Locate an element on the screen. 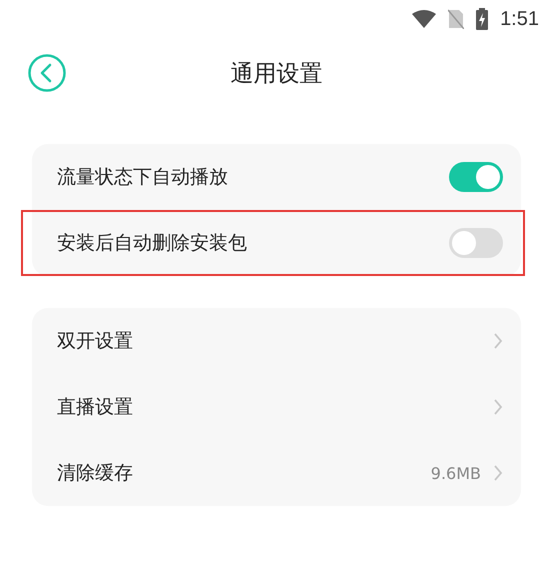  setting-label: 安装后自动删除安装包 is located at coordinates (152, 243).